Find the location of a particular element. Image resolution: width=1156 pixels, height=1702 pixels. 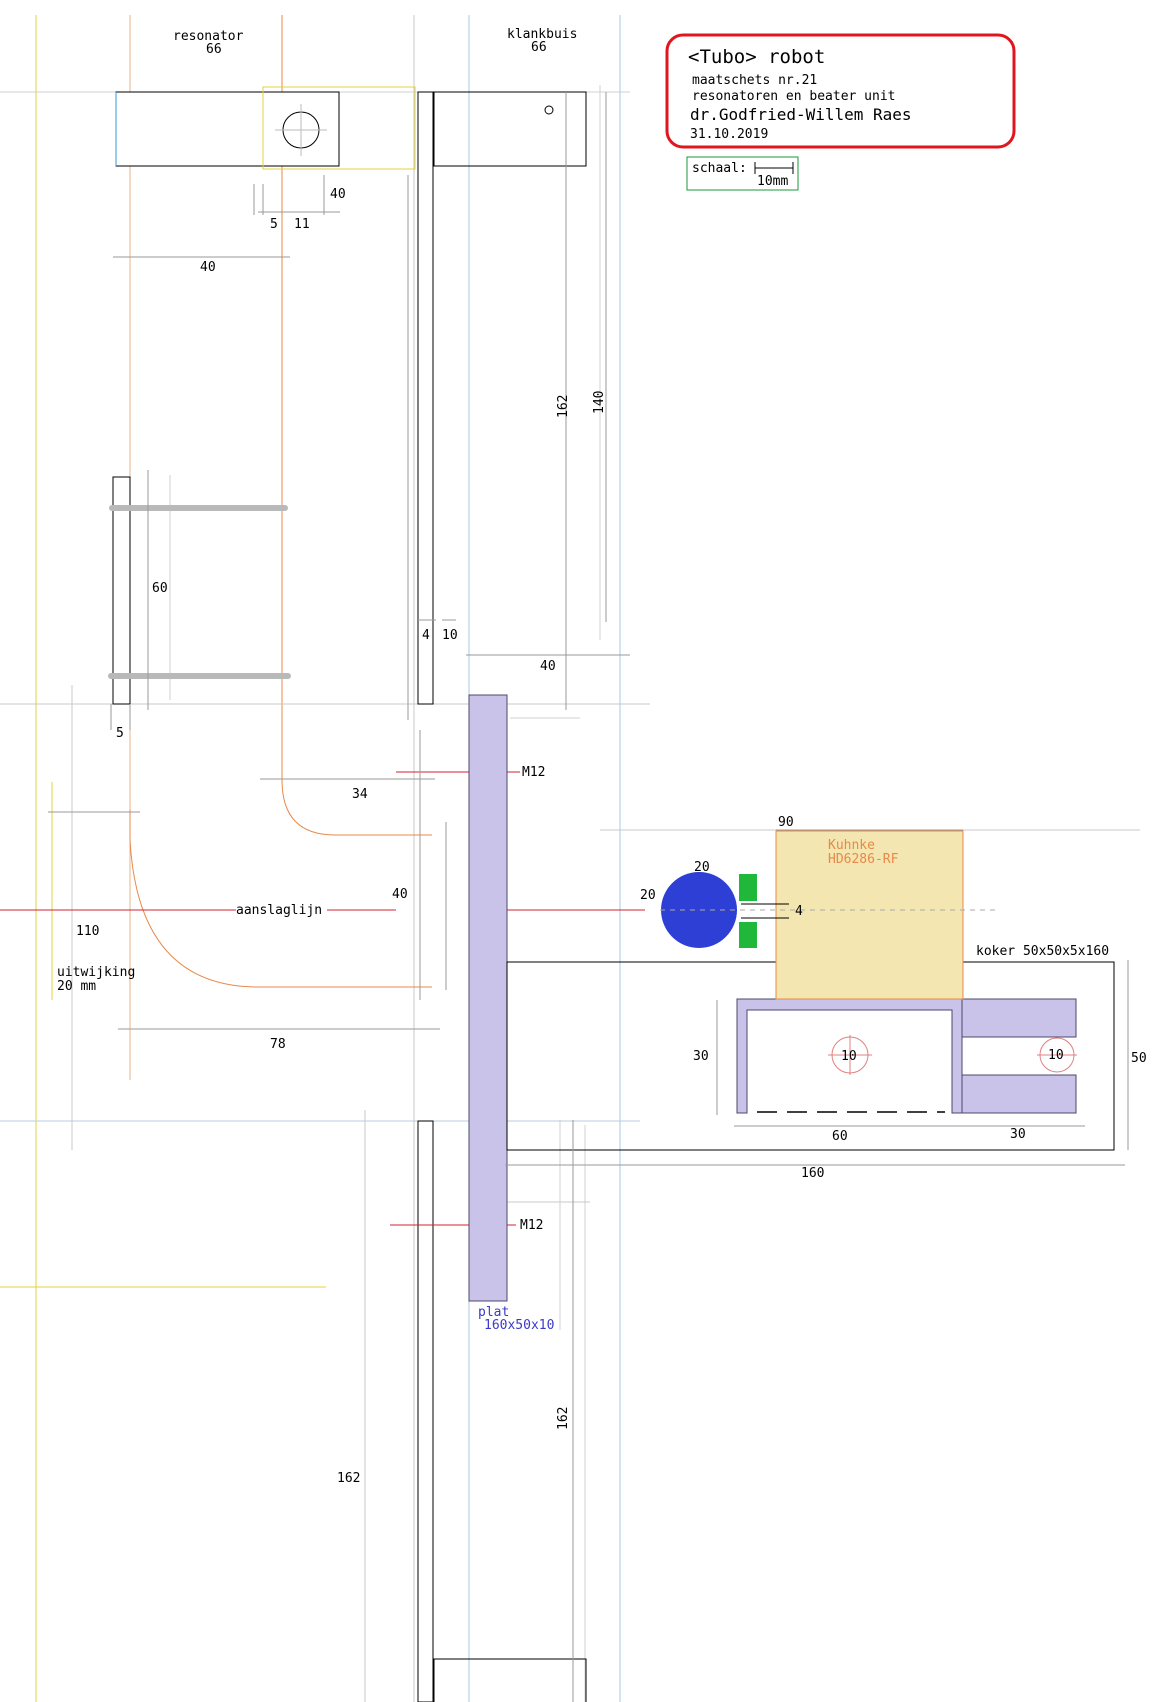

koker-section is located at coordinates (906, 1056).